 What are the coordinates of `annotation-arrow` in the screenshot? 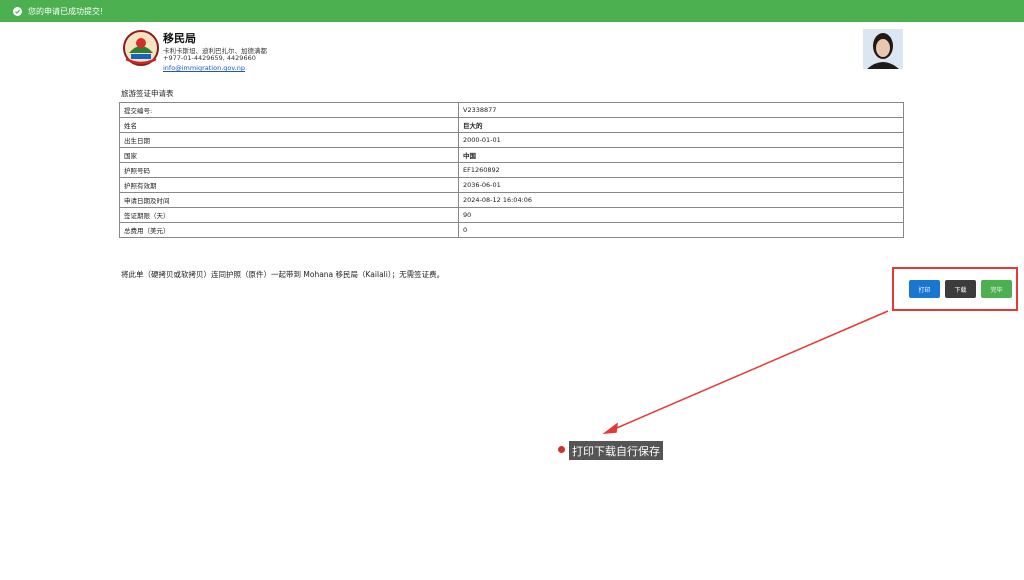 It's located at (745, 372).